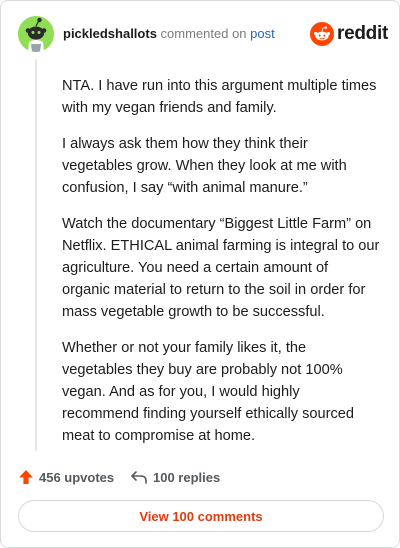 The width and height of the screenshot is (400, 548). I want to click on post-link: post, so click(262, 33).